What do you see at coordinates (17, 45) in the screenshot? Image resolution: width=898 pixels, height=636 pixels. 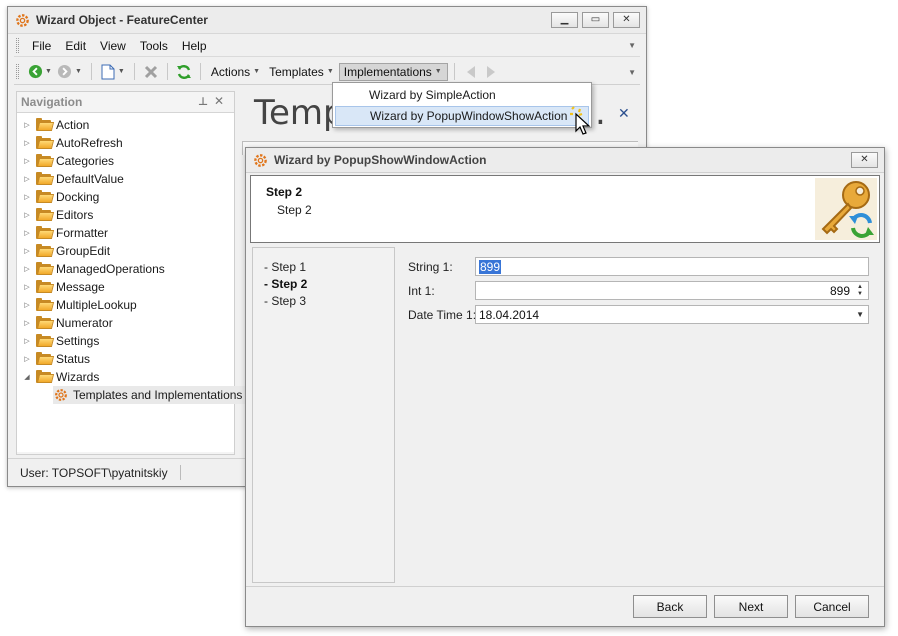 I see `menubar-grip` at bounding box center [17, 45].